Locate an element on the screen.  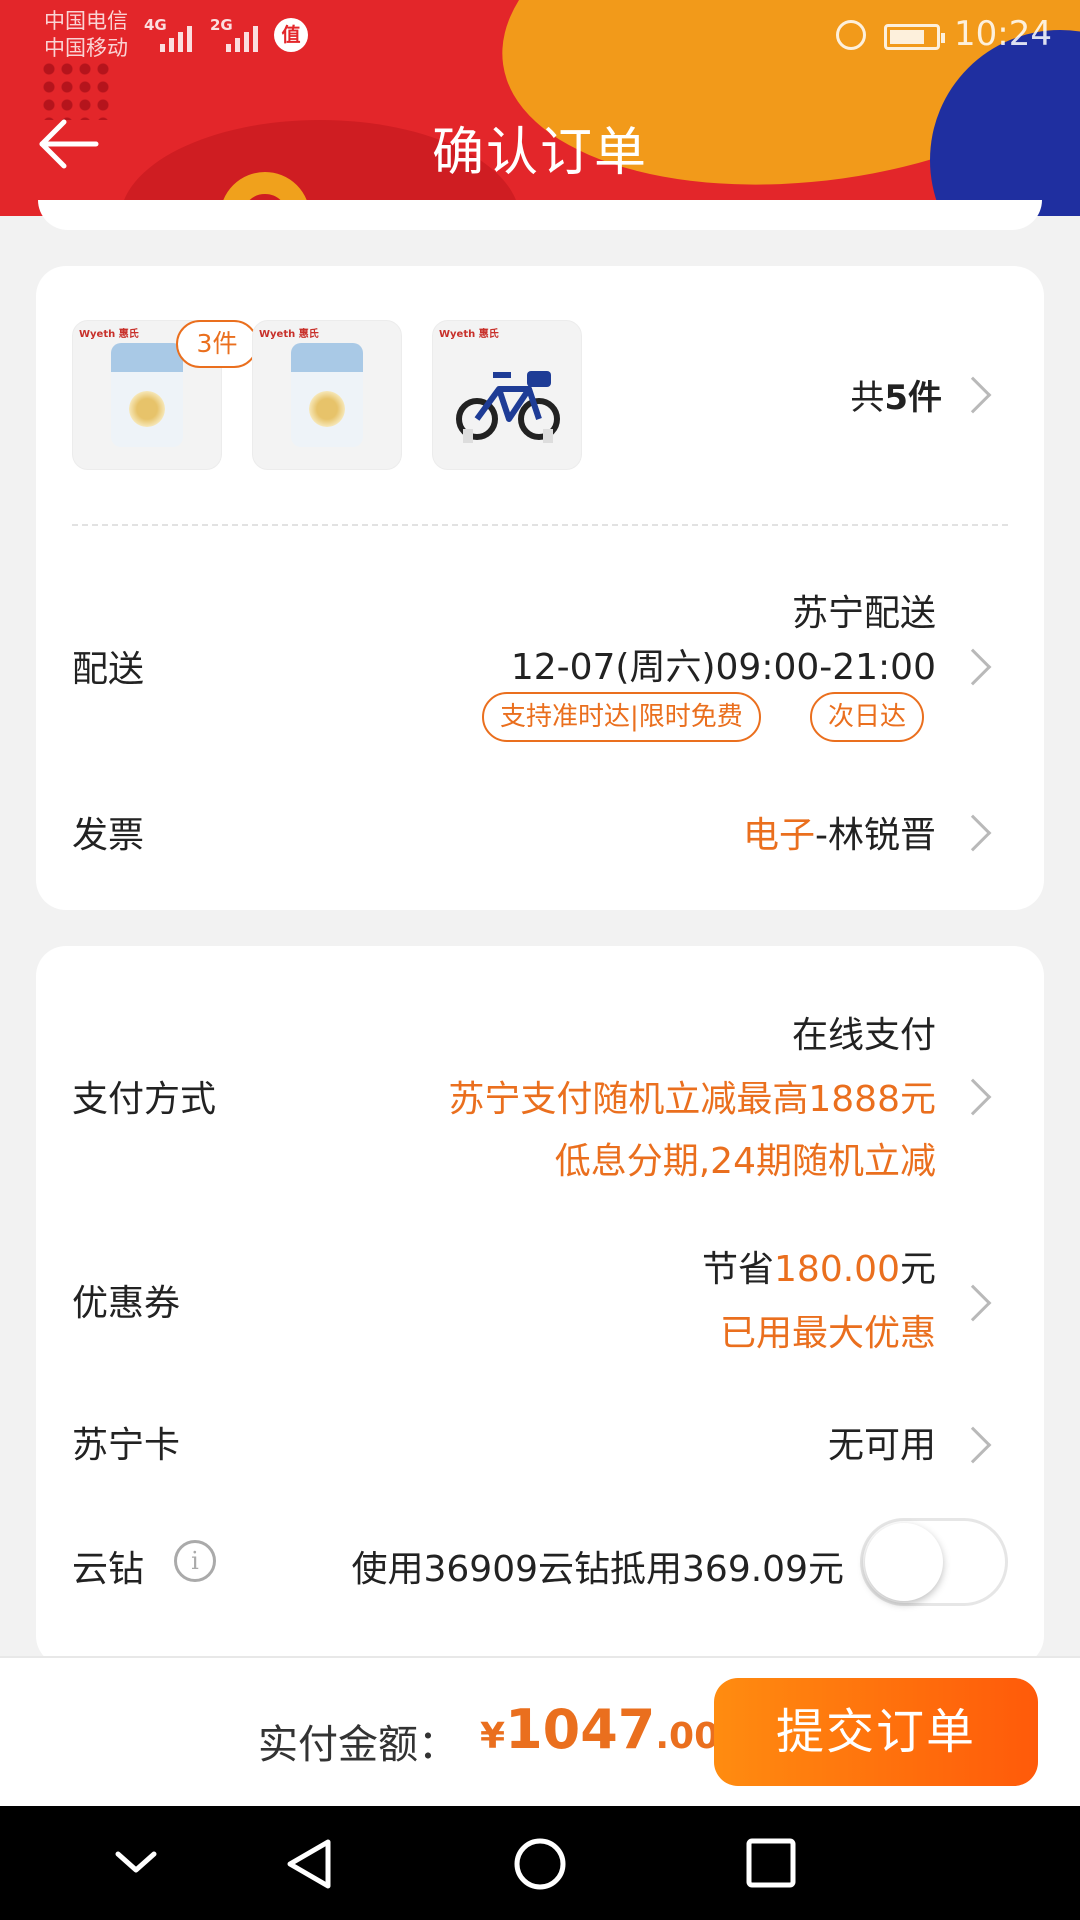
submit-order-button: 提交订单 is located at coordinates (876, 1732).